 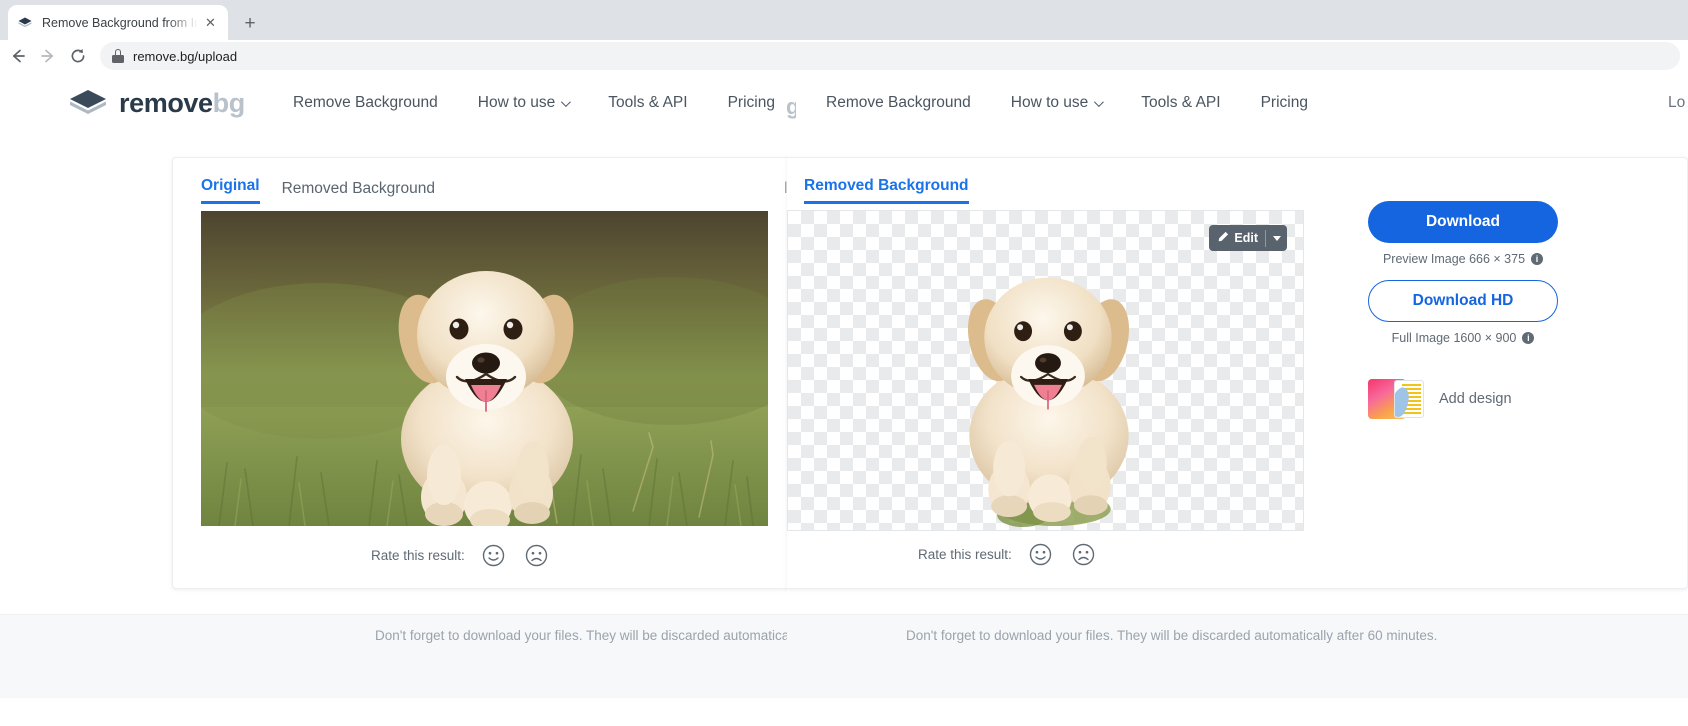 What do you see at coordinates (18, 56) in the screenshot?
I see `back-icon` at bounding box center [18, 56].